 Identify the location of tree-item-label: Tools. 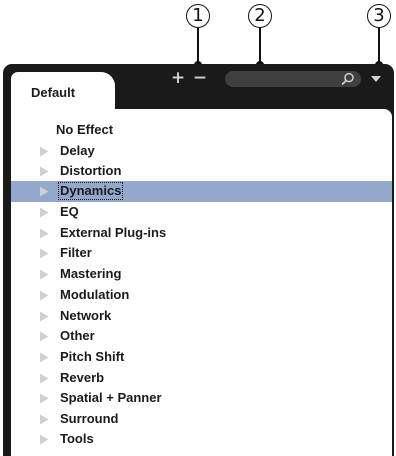
(77, 438).